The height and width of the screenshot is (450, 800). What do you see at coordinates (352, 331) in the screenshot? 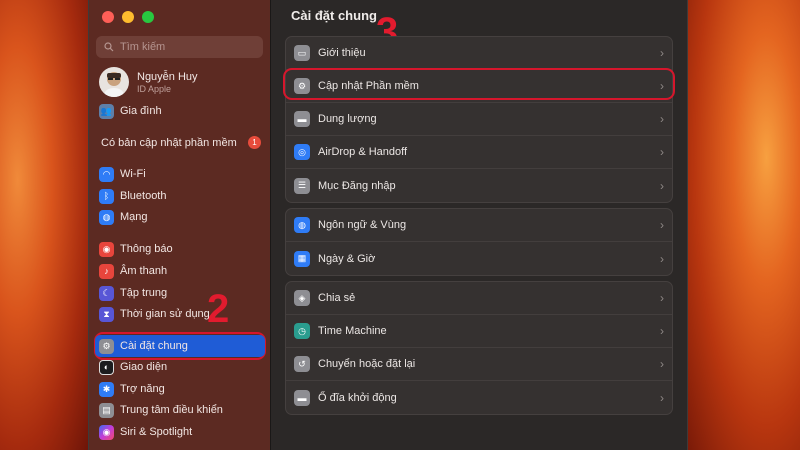
I see `row-label: Time Machine` at bounding box center [352, 331].